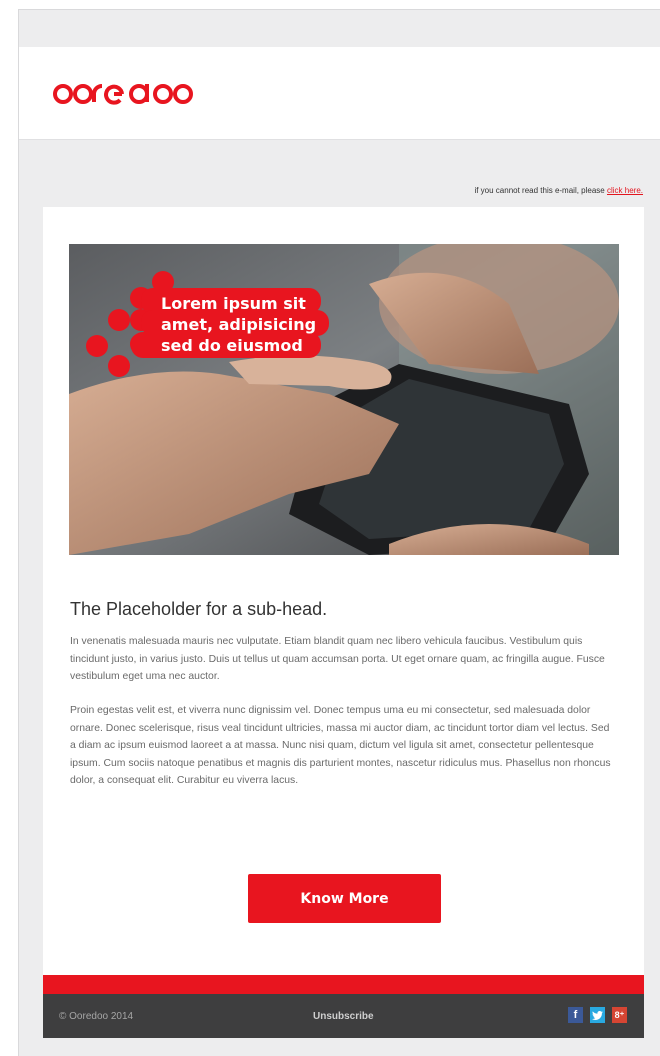 This screenshot has height=1056, width=660. What do you see at coordinates (344, 898) in the screenshot?
I see `know-more-button: Know More` at bounding box center [344, 898].